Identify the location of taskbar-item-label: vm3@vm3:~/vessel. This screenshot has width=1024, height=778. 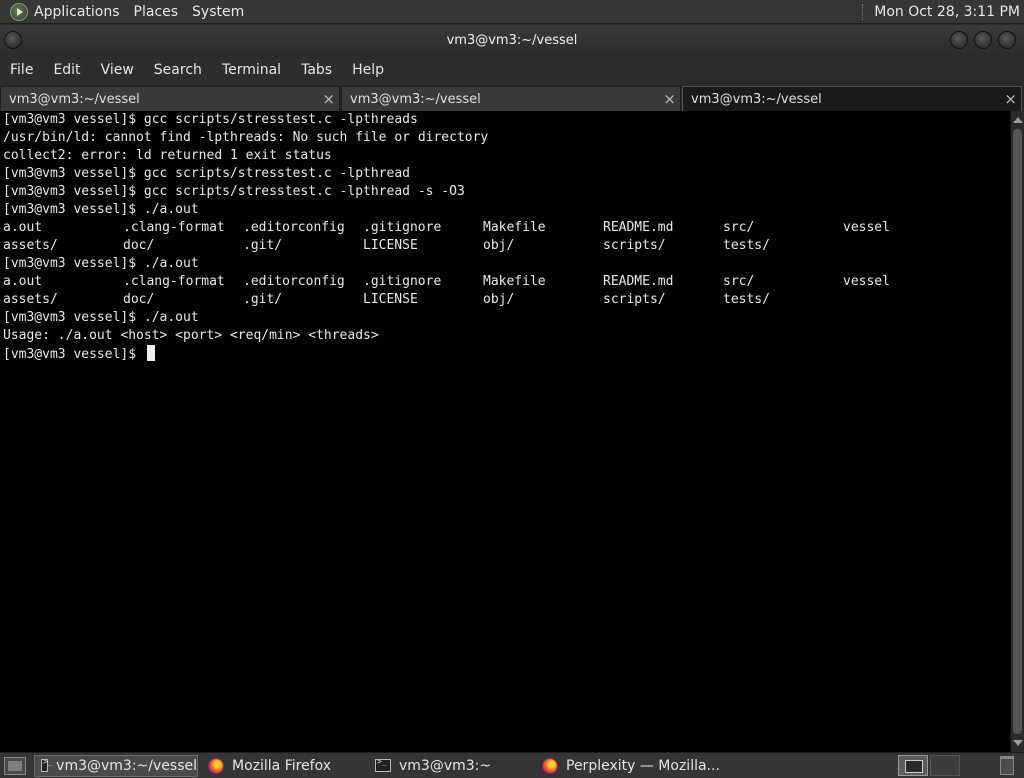
(126, 765).